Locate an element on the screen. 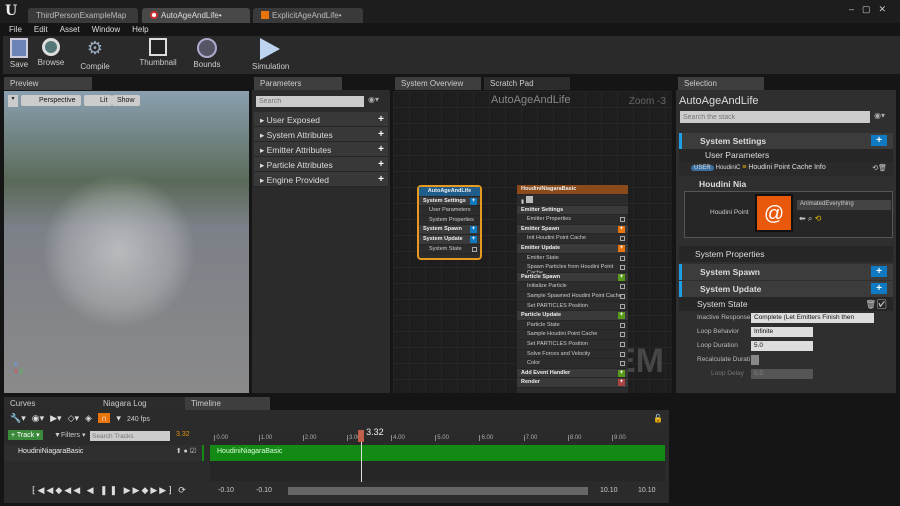  tab-explicit: ExplicitAgeAndLife• is located at coordinates (308, 15).